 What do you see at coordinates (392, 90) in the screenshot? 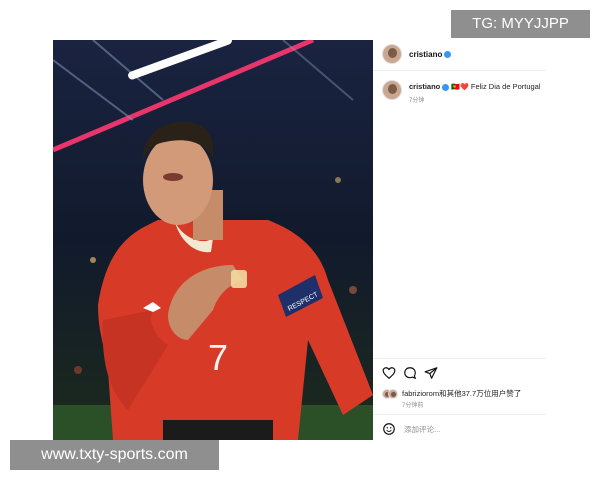
I see `caption-avatar` at bounding box center [392, 90].